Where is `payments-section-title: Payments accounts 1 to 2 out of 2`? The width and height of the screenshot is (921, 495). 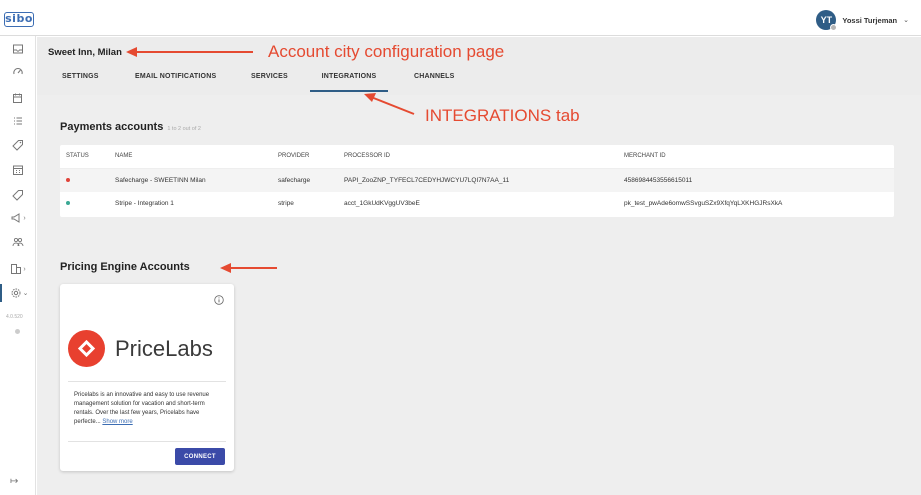
payments-section-title: Payments accounts 1 to 2 out of 2 is located at coordinates (130, 127).